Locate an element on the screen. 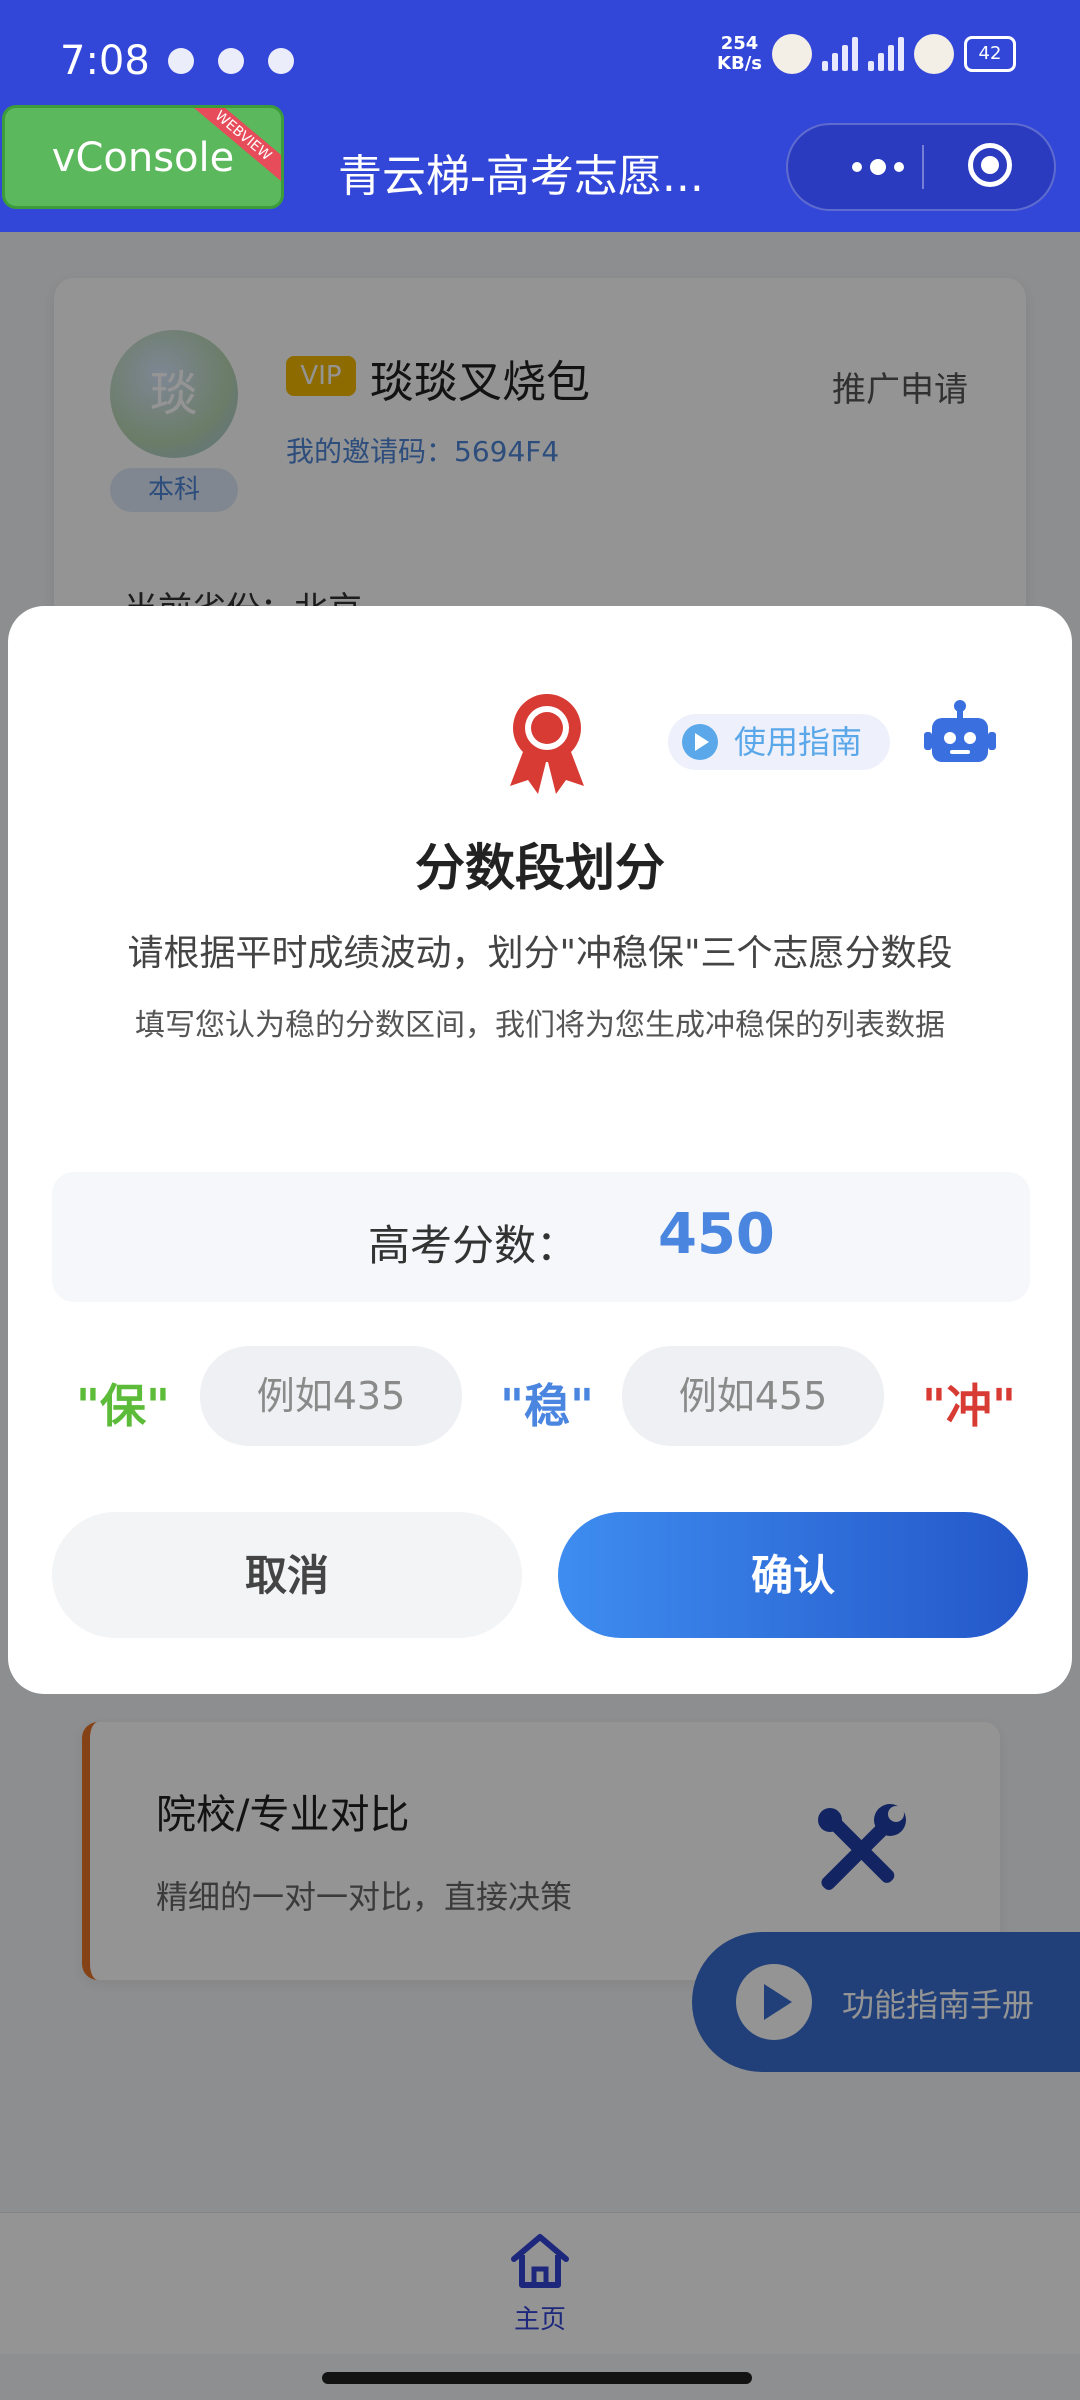 The image size is (1080, 2400). bao-score-input is located at coordinates (331, 1396).